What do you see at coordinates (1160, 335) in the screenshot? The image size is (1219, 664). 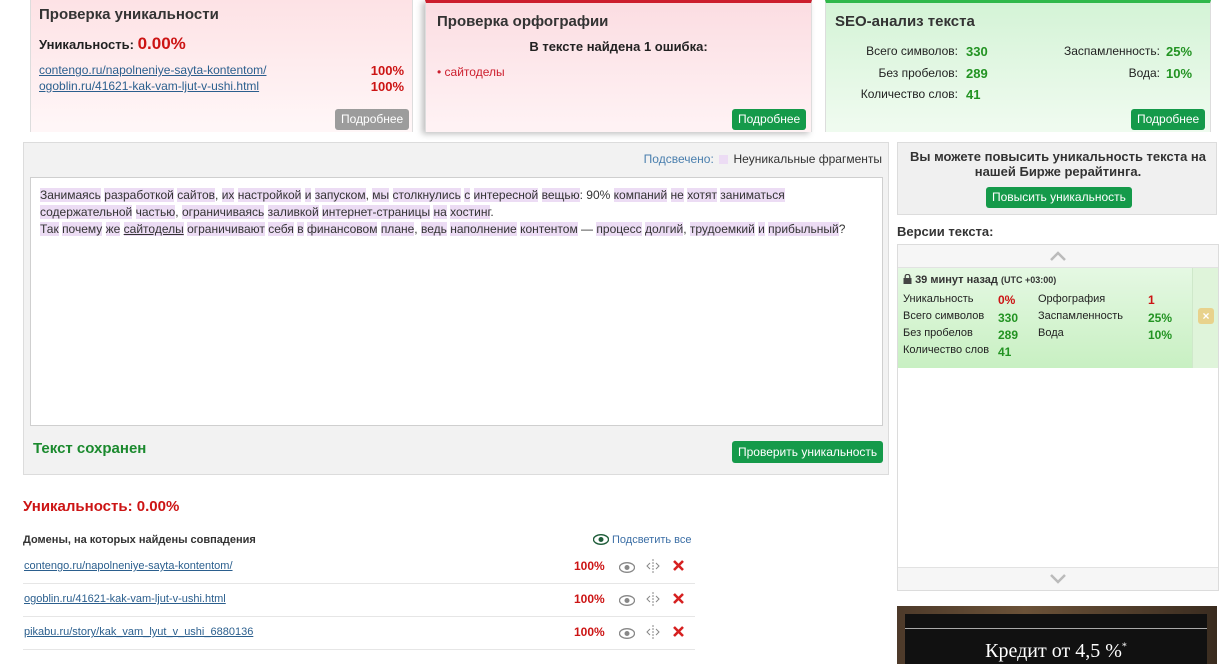 I see `v-water-value: 10%` at bounding box center [1160, 335].